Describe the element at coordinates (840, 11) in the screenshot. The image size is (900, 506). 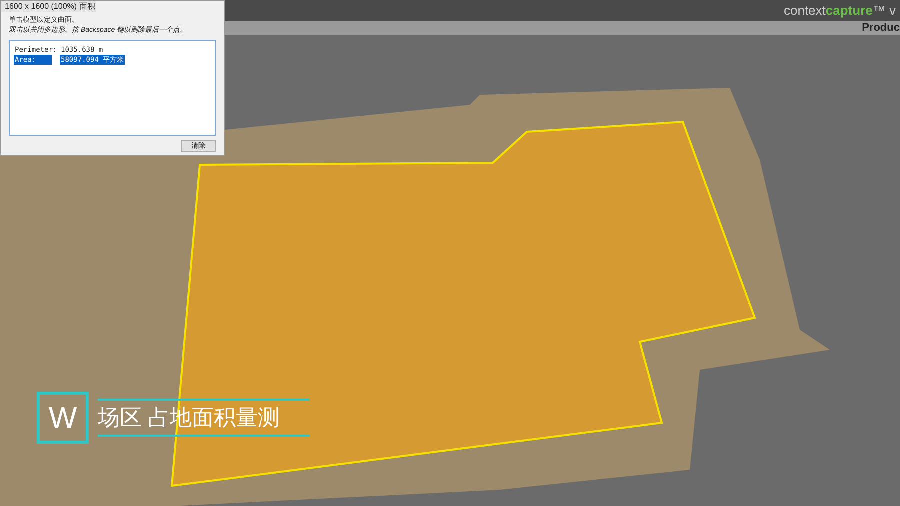
I see `brand-logo: contextcapture™ v` at that location.